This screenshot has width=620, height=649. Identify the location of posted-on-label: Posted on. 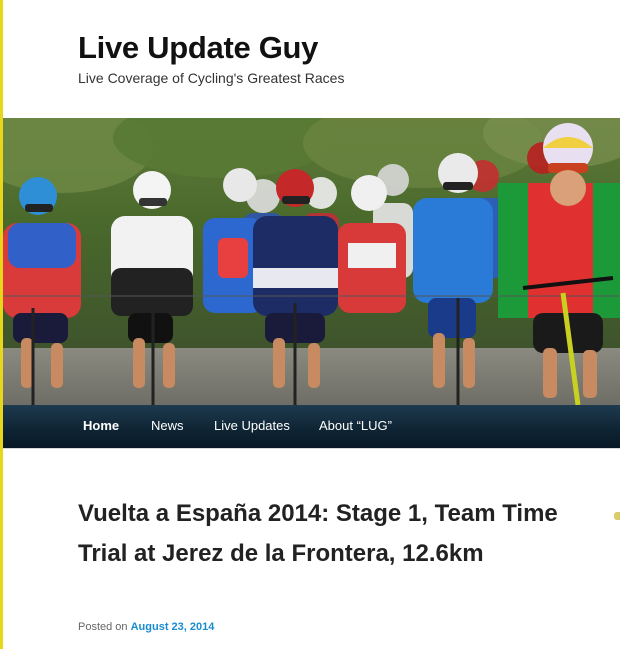
(103, 627).